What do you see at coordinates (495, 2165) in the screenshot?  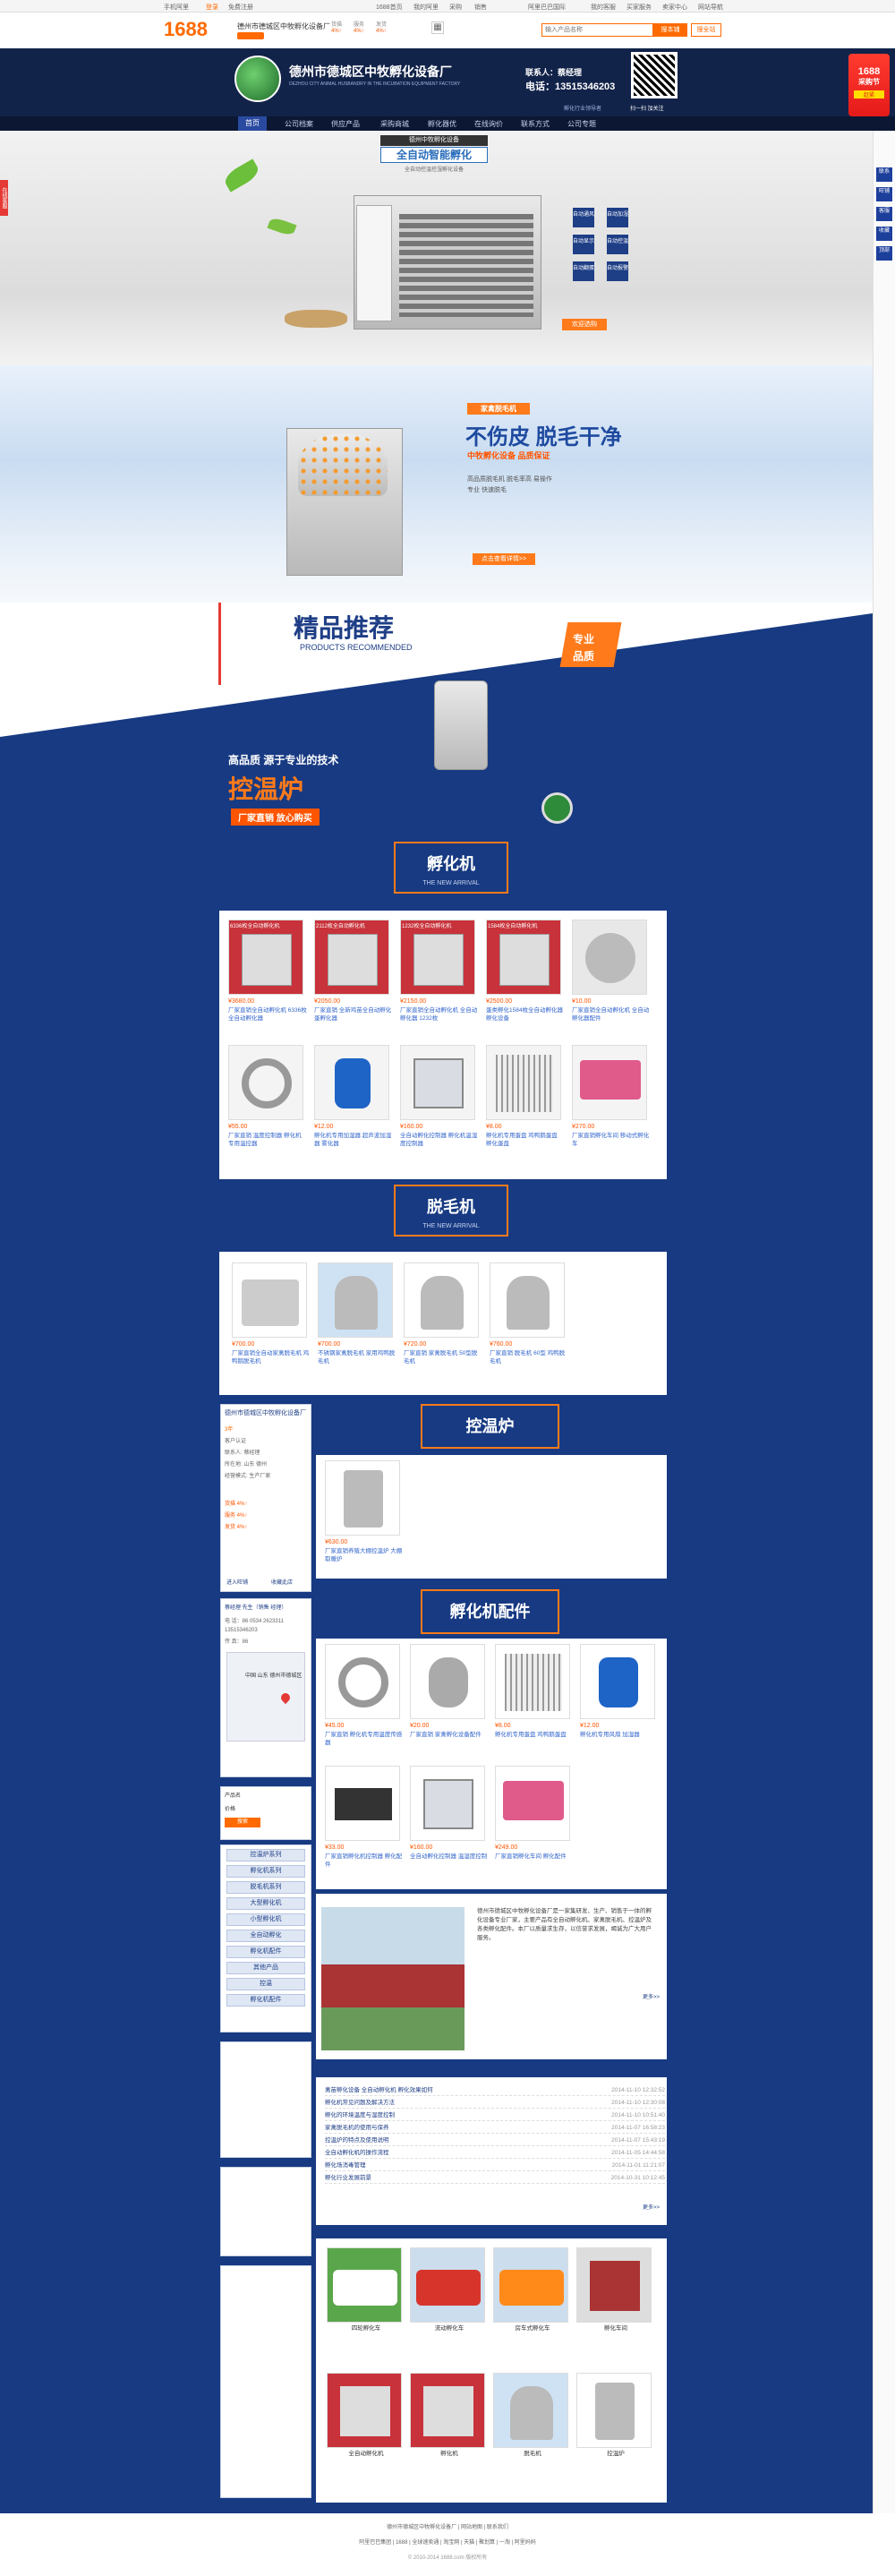 I see `news-item: 孵化场消毒管理 2014-11-01 11:21:07` at bounding box center [495, 2165].